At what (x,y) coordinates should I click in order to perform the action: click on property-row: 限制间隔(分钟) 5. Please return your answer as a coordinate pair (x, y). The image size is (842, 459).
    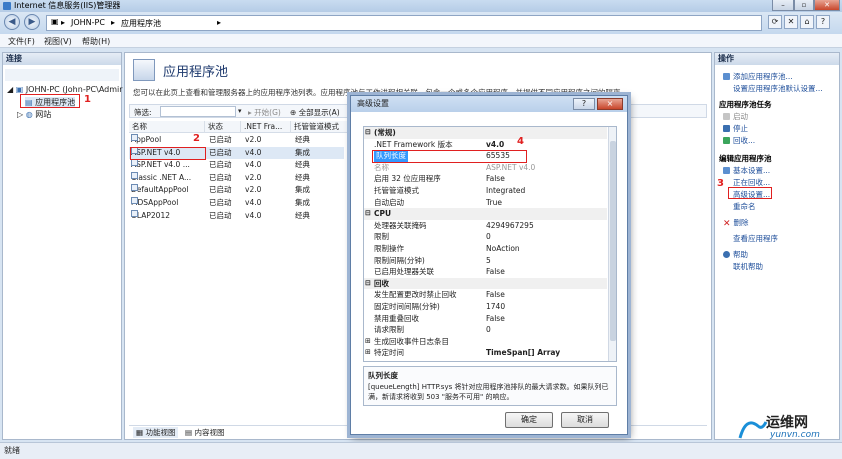
    Looking at the image, I should click on (485, 261).